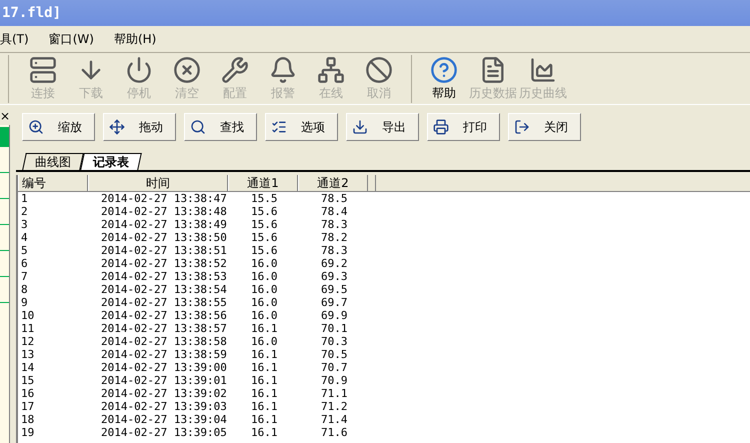 The height and width of the screenshot is (443, 750). What do you see at coordinates (28, 341) in the screenshot?
I see `table-cell-text: 12` at bounding box center [28, 341].